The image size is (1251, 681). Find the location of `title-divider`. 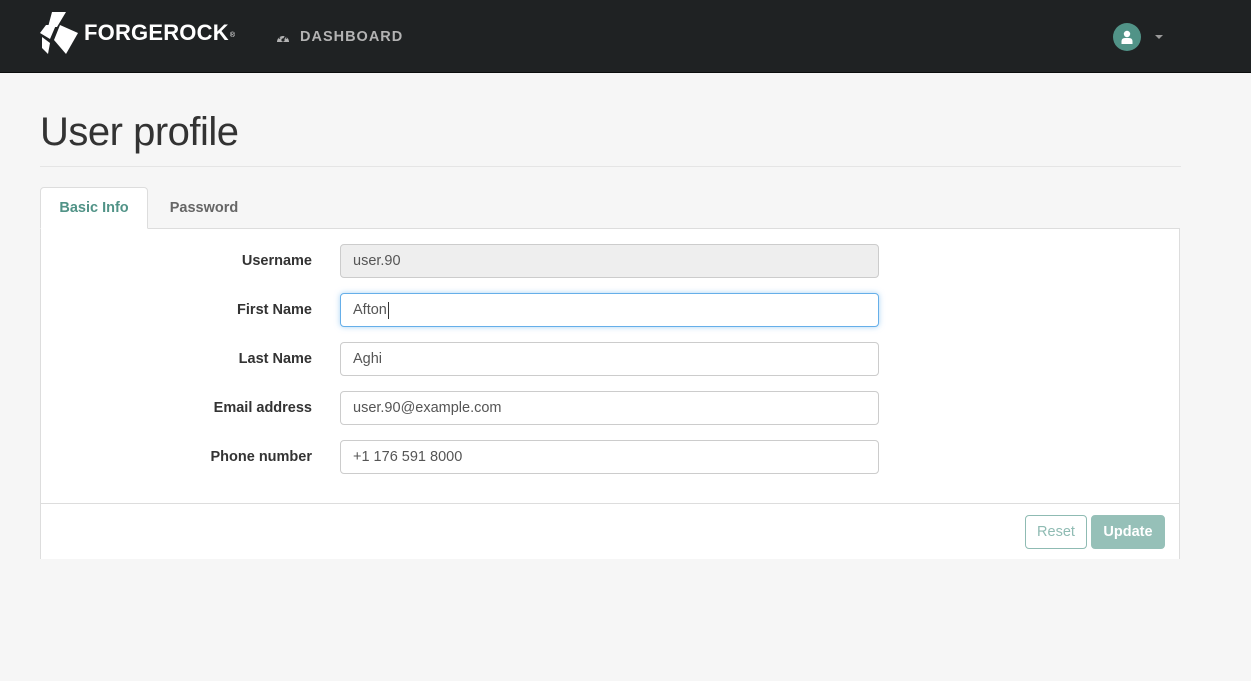

title-divider is located at coordinates (610, 166).